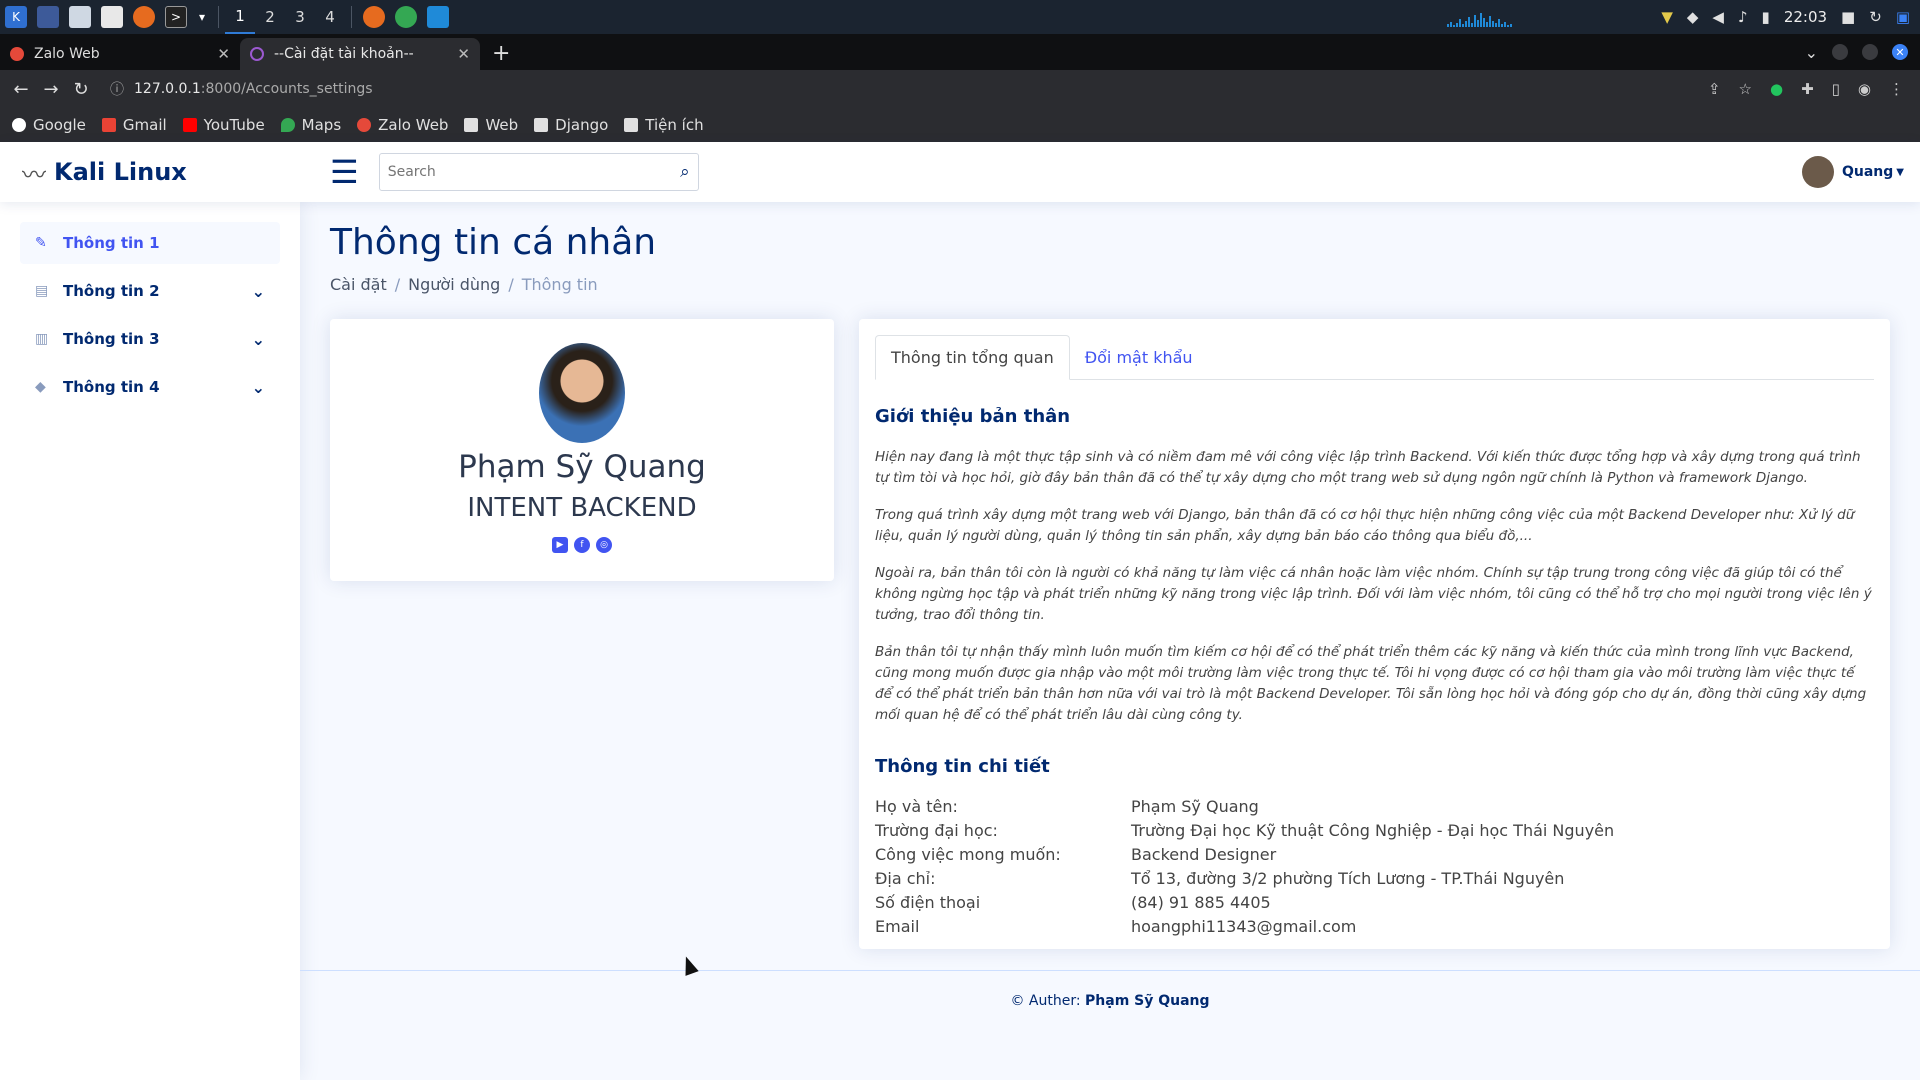 The width and height of the screenshot is (1920, 1080). What do you see at coordinates (1718, 17) in the screenshot?
I see `volume-icon: ◀` at bounding box center [1718, 17].